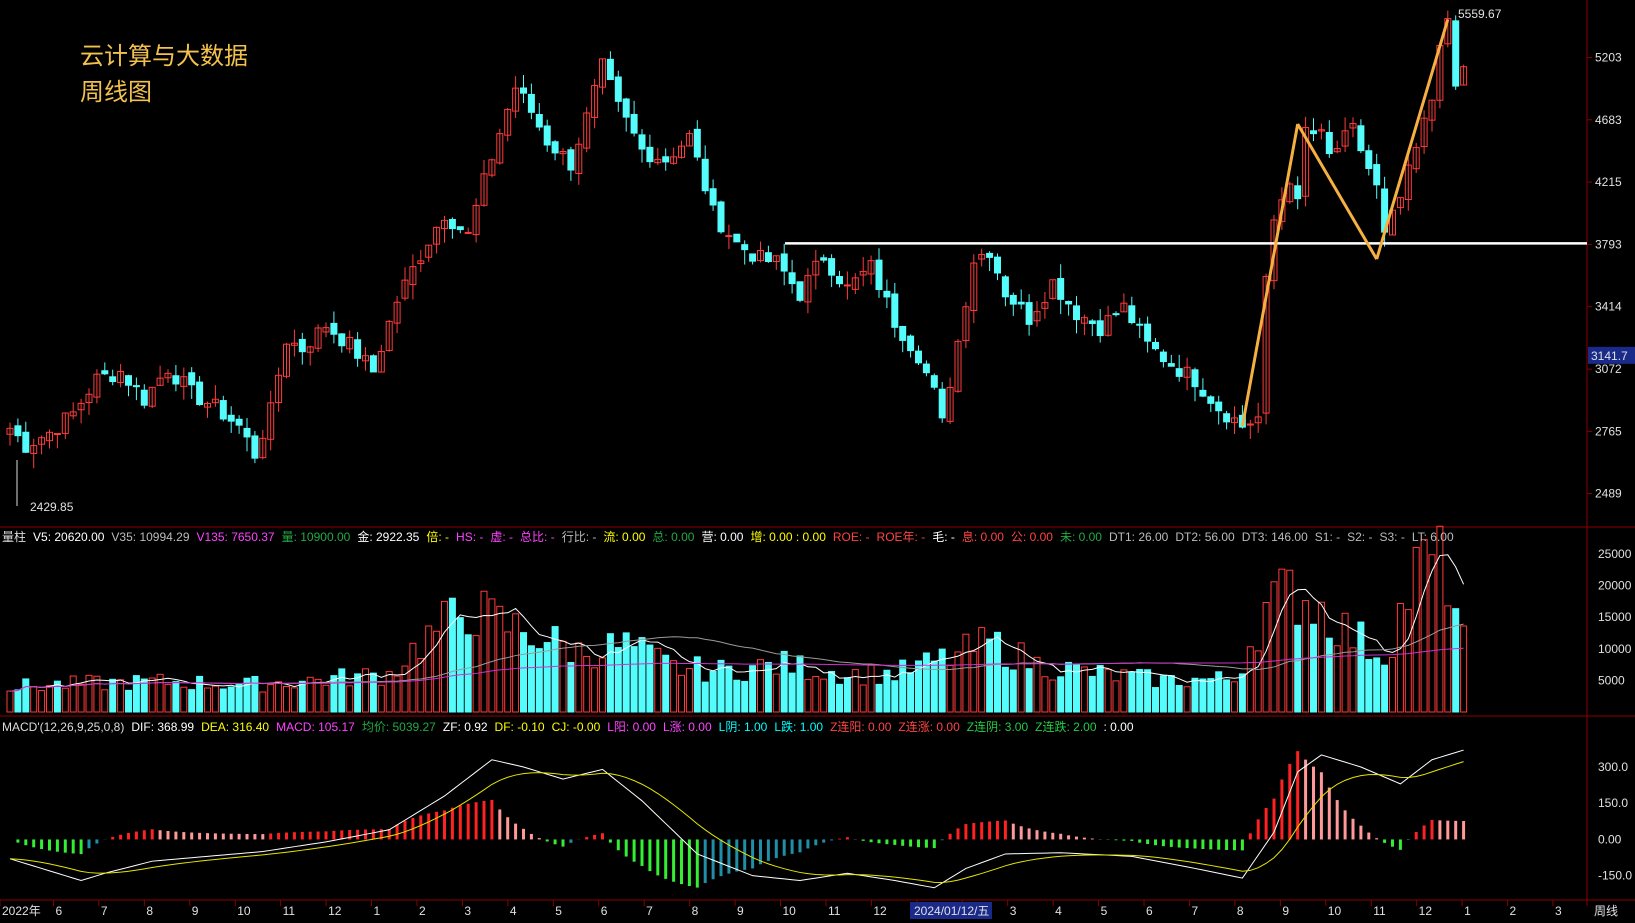  I want to click on x-tick-label: 2022年, so click(21, 911).